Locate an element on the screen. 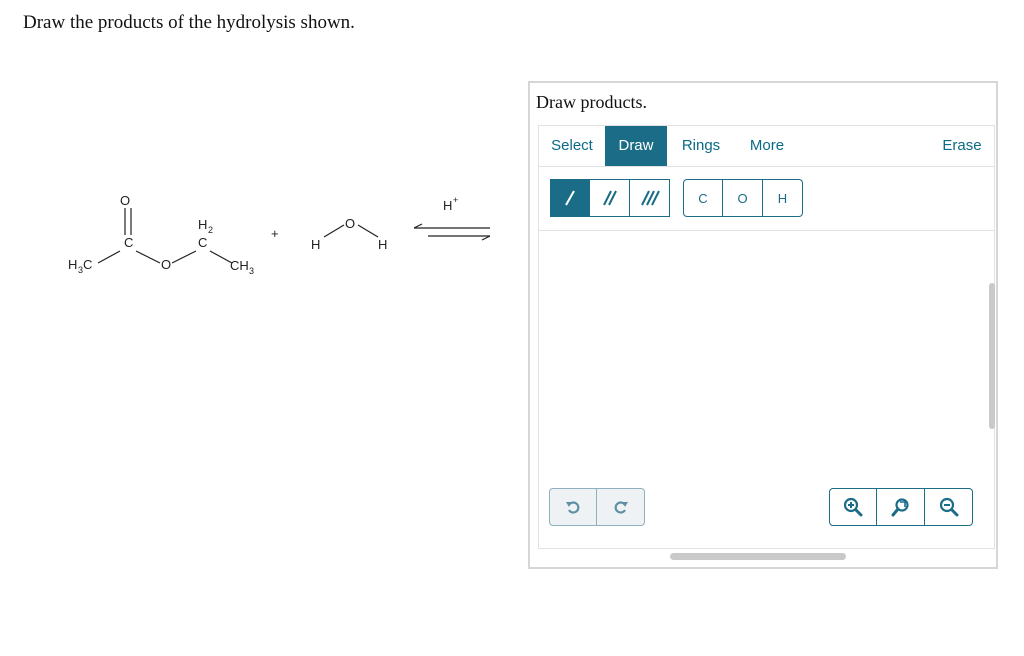 This screenshot has width=1024, height=656. tab-more: More is located at coordinates (767, 146).